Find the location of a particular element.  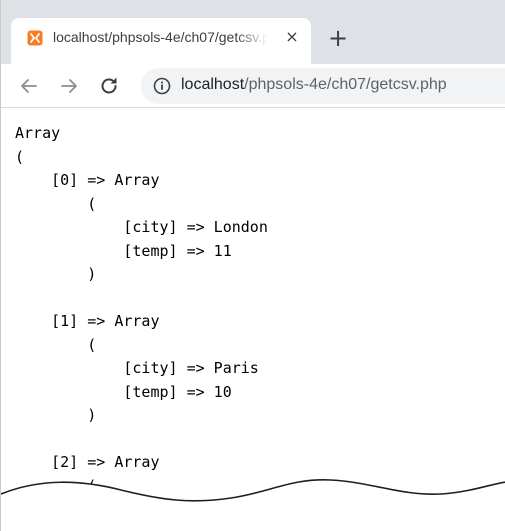

url-host: localhost is located at coordinates (213, 84).